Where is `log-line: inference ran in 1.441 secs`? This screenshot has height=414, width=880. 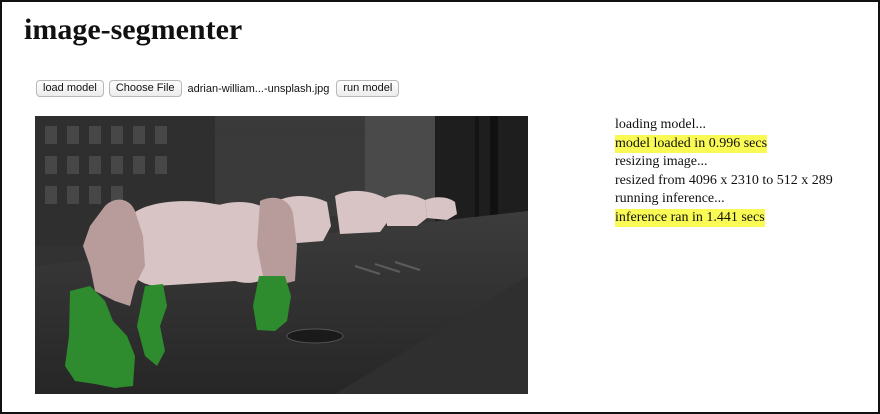
log-line: inference ran in 1.441 secs is located at coordinates (724, 217).